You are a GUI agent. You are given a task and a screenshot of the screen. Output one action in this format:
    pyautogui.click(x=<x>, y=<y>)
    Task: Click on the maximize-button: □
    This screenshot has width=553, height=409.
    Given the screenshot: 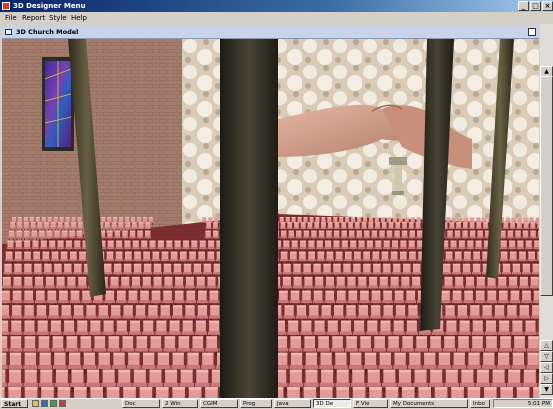 What is the action you would take?
    pyautogui.click(x=535, y=6)
    